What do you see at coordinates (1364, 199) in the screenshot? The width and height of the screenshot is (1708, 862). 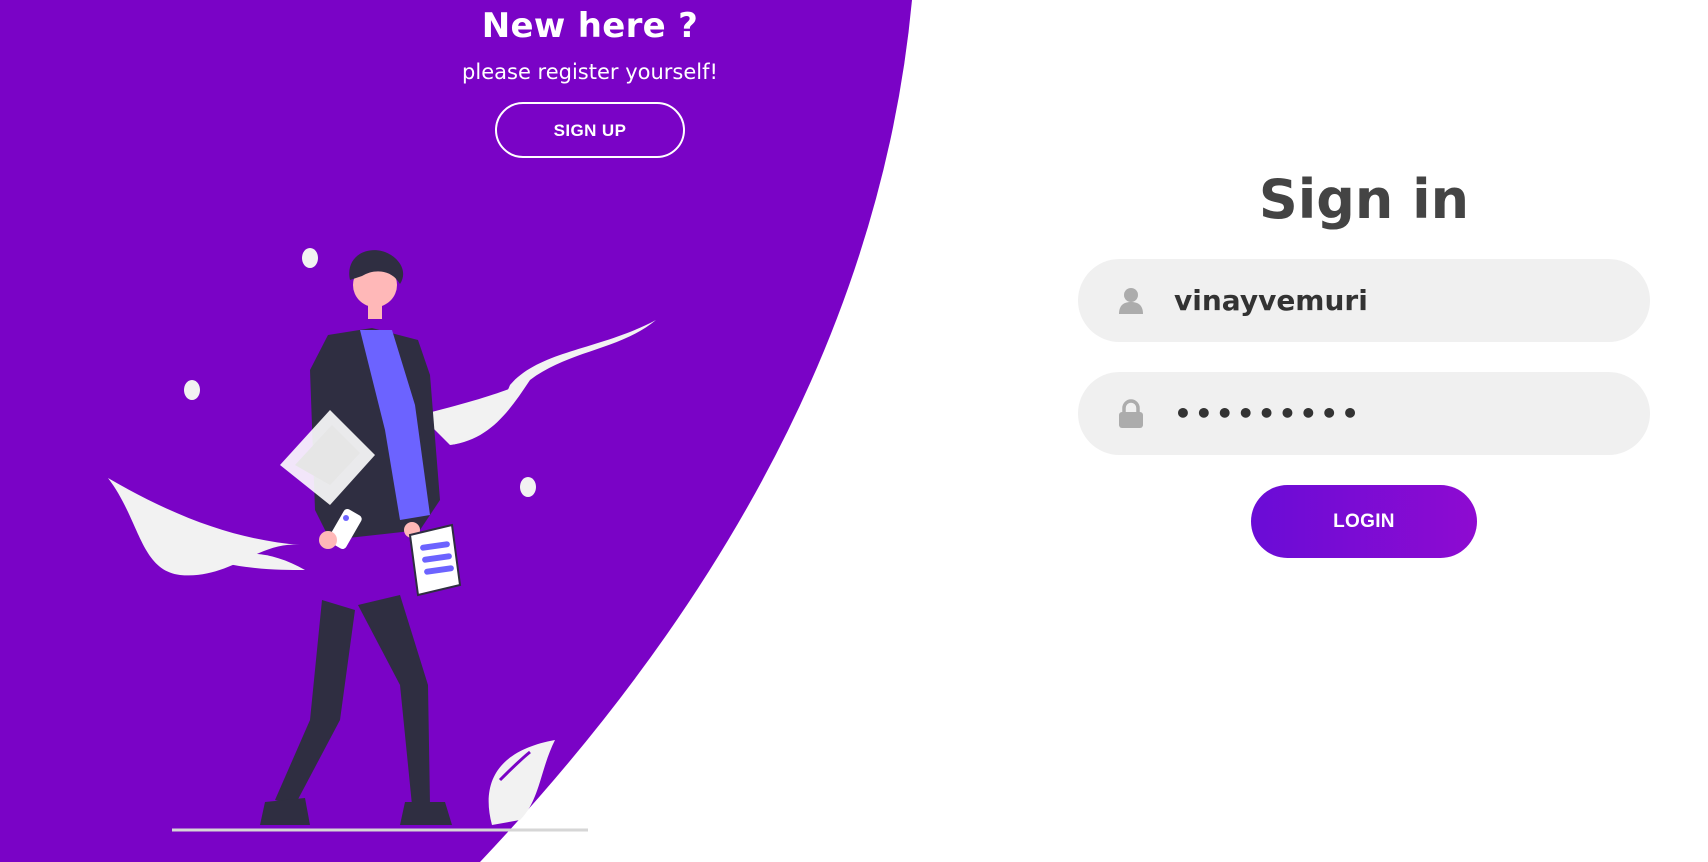 I see `sign-in-title: Sign in` at bounding box center [1364, 199].